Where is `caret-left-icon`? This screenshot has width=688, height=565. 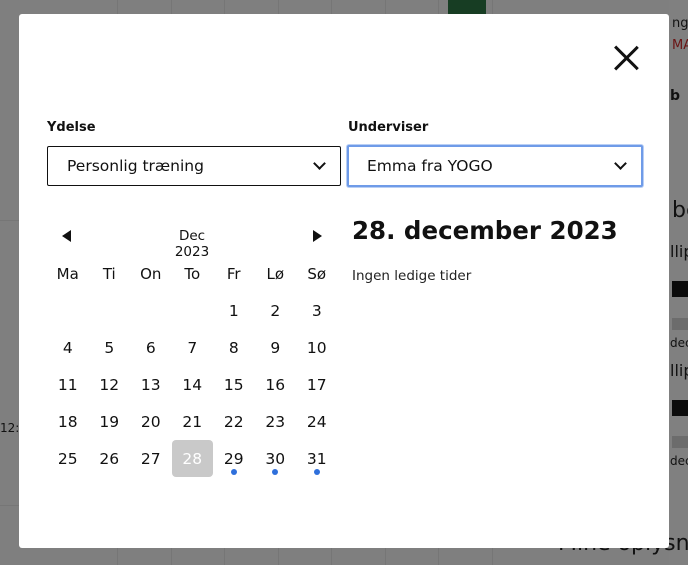
caret-left-icon is located at coordinates (66, 236).